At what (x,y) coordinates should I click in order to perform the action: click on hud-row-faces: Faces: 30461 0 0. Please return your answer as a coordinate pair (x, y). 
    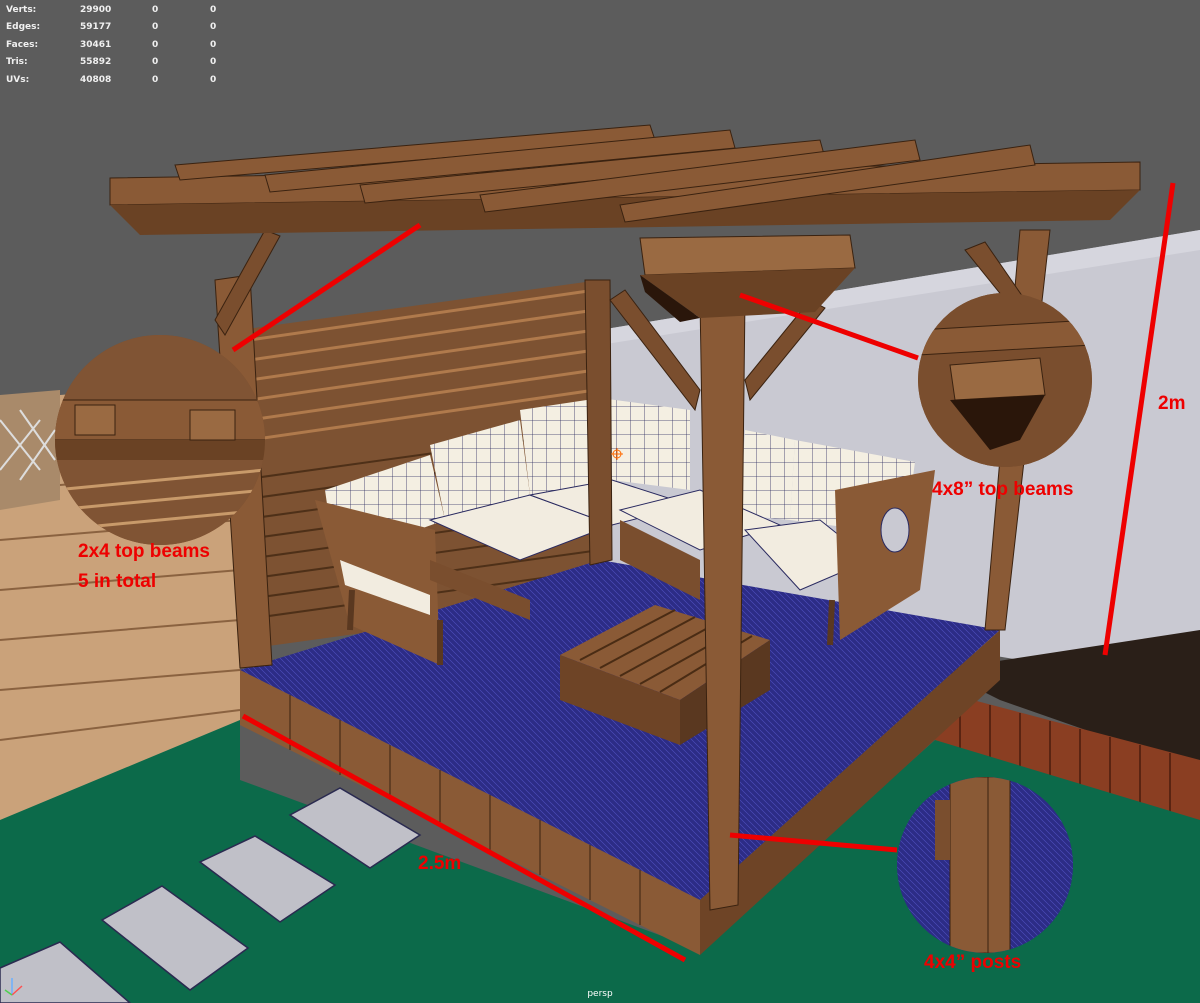
    Looking at the image, I should click on (118, 45).